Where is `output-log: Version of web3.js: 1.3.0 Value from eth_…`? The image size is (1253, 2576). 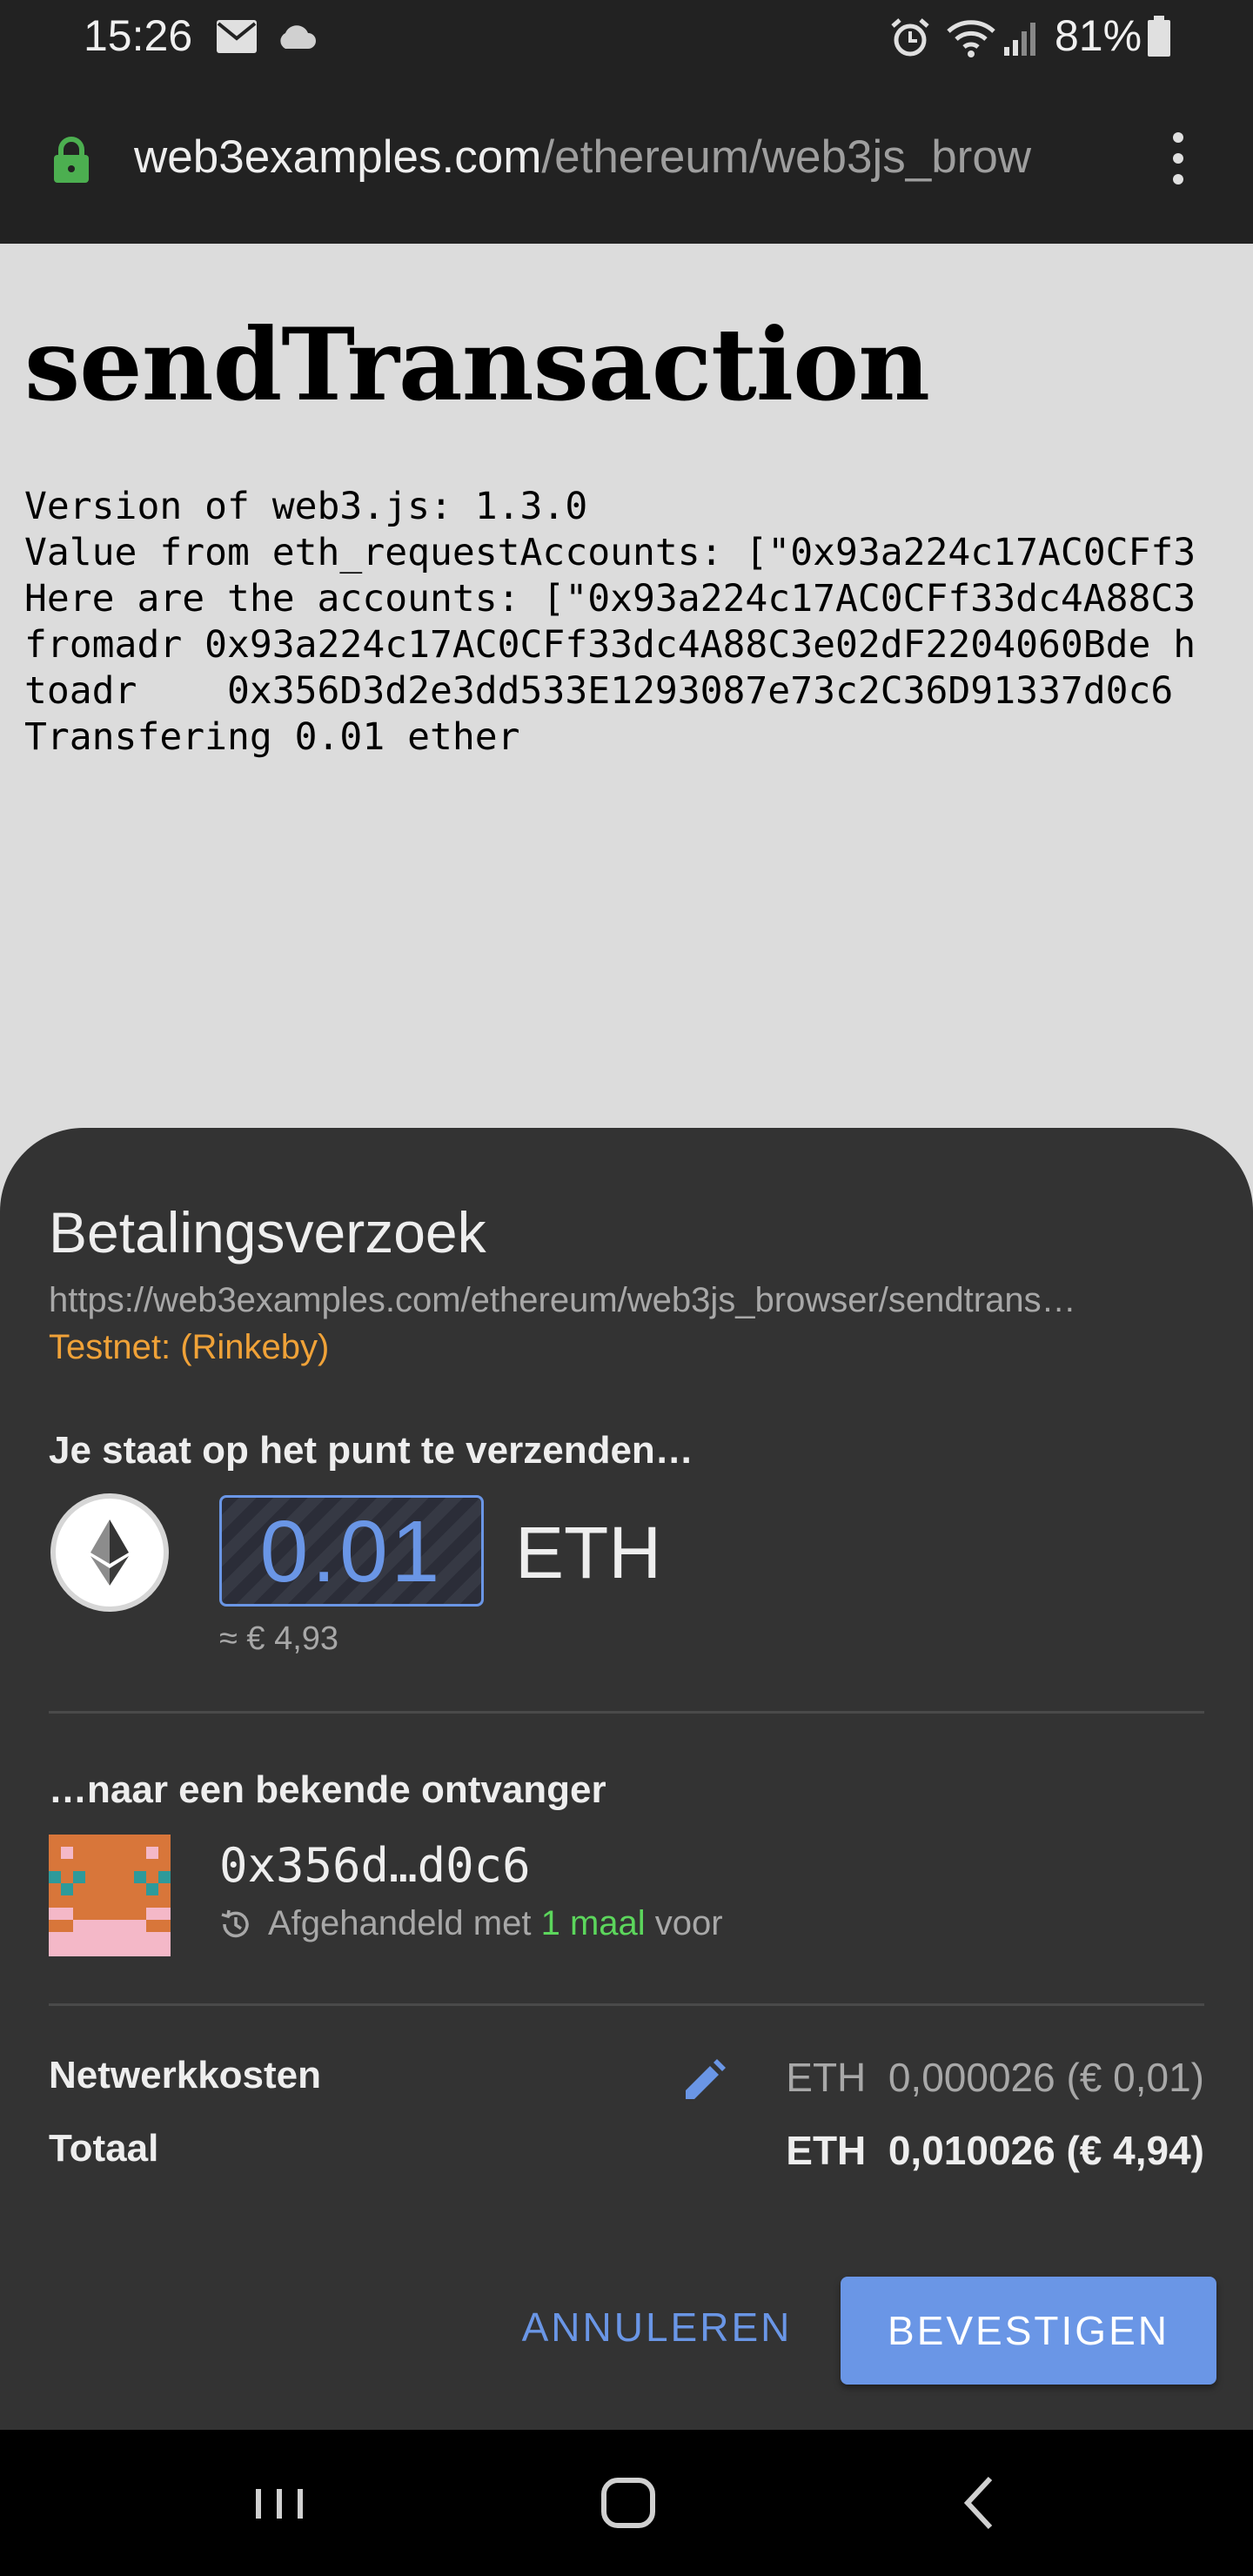
output-log: Version of web3.js: 1.3.0 Value from eth_… is located at coordinates (638, 622).